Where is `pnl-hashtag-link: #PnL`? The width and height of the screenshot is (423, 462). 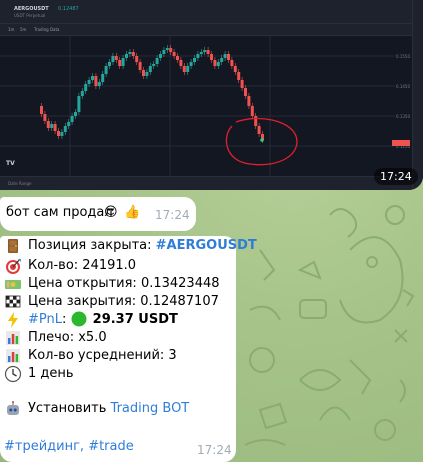 pnl-hashtag-link: #PnL is located at coordinates (45, 319).